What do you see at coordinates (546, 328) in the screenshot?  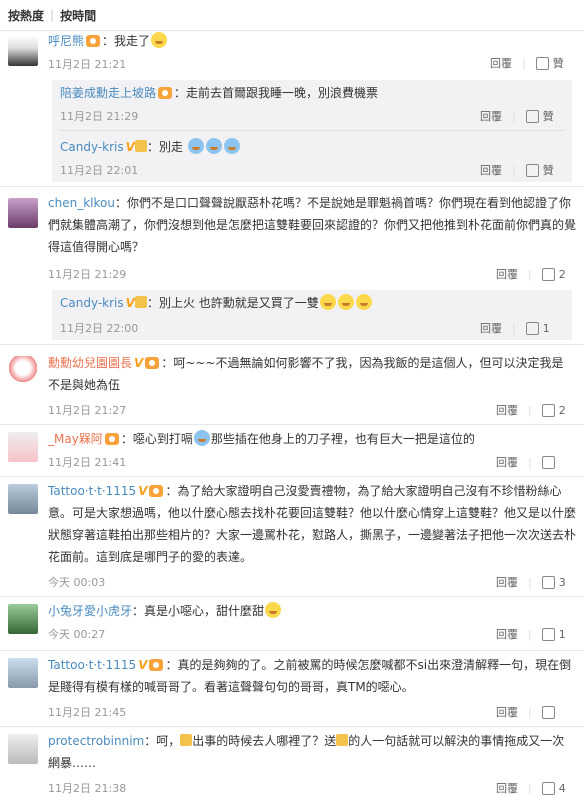 I see `like-count: 1` at bounding box center [546, 328].